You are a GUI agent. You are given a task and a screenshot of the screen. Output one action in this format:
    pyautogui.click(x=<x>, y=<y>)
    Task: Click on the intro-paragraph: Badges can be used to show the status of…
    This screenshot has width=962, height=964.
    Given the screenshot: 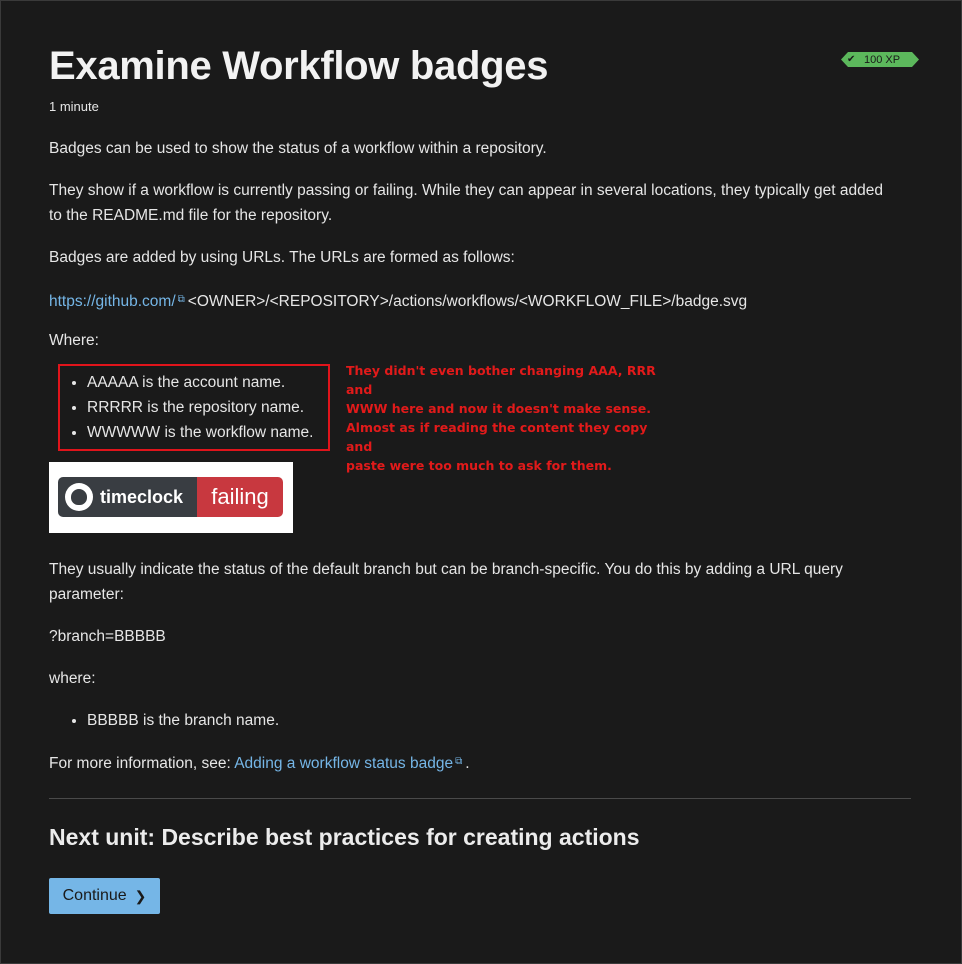 What is the action you would take?
    pyautogui.click(x=298, y=148)
    